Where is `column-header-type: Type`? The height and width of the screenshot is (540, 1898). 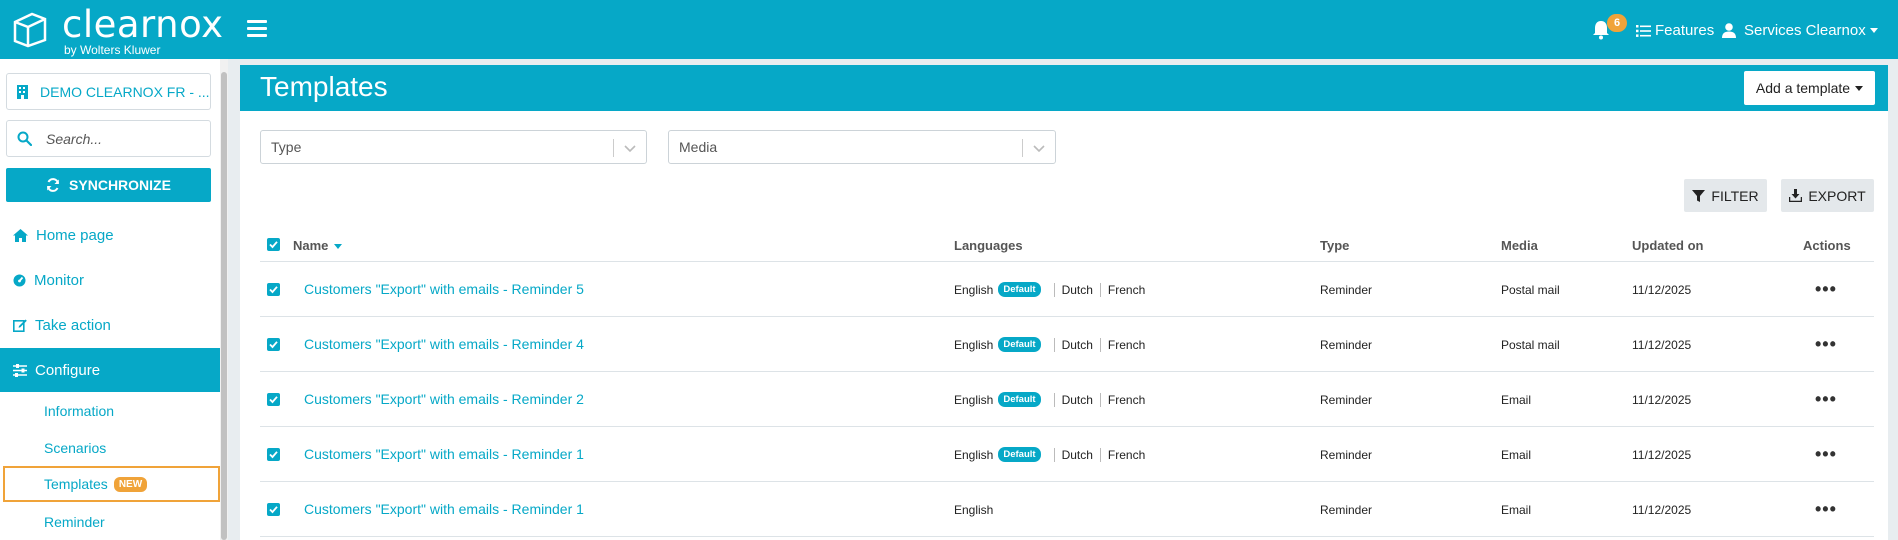
column-header-type: Type is located at coordinates (1335, 245).